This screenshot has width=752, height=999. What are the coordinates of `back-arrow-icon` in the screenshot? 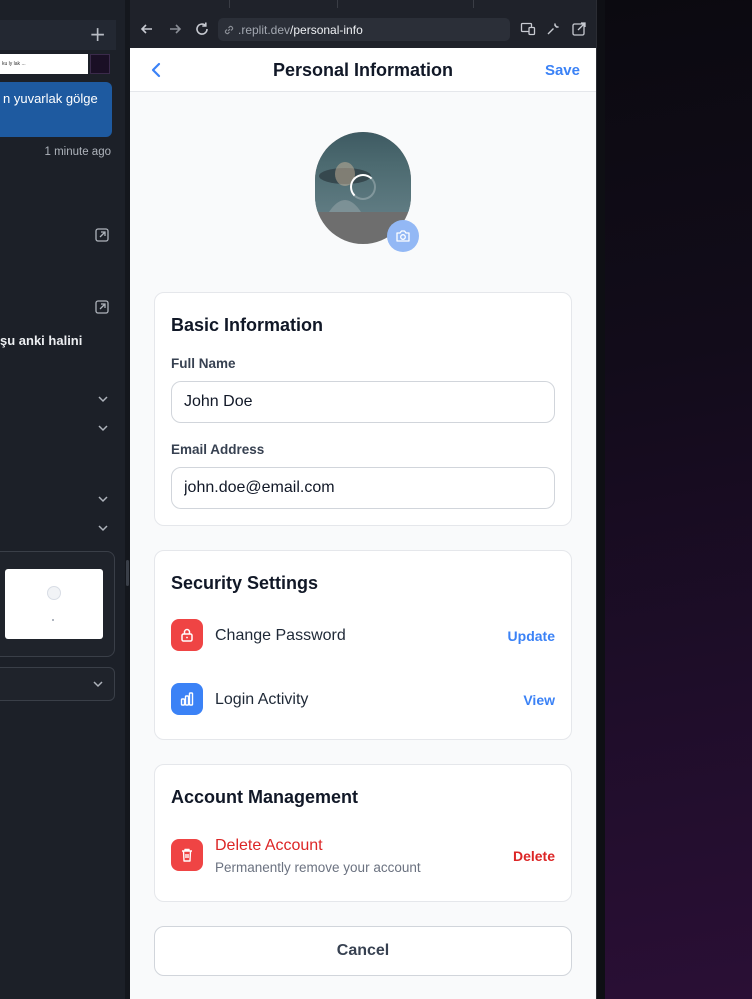 It's located at (147, 29).